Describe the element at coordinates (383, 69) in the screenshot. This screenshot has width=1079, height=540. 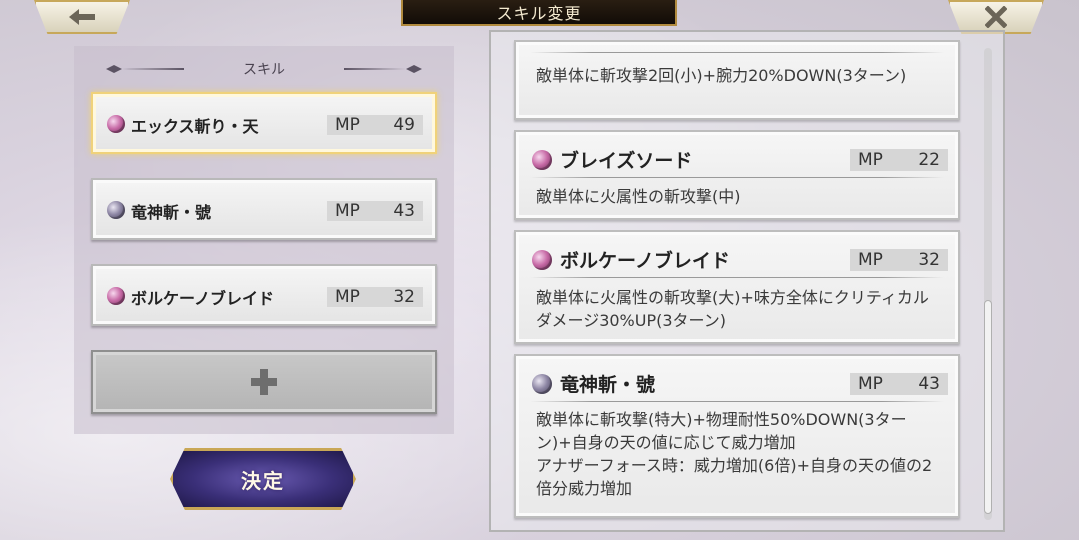
I see `ornament-right-icon` at that location.